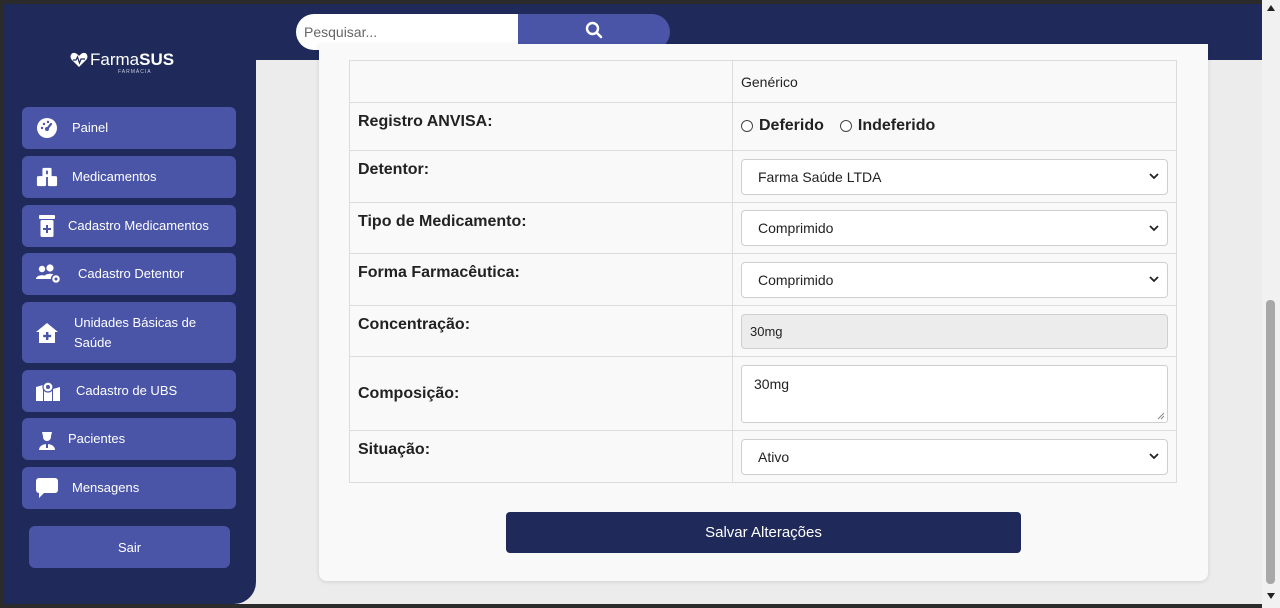 The image size is (1280, 608). What do you see at coordinates (129, 128) in the screenshot?
I see `sidebar-item-painel: Painel` at bounding box center [129, 128].